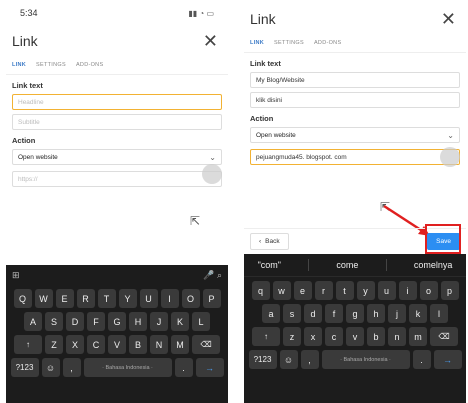  What do you see at coordinates (138, 344) in the screenshot?
I see `key: B` at bounding box center [138, 344].